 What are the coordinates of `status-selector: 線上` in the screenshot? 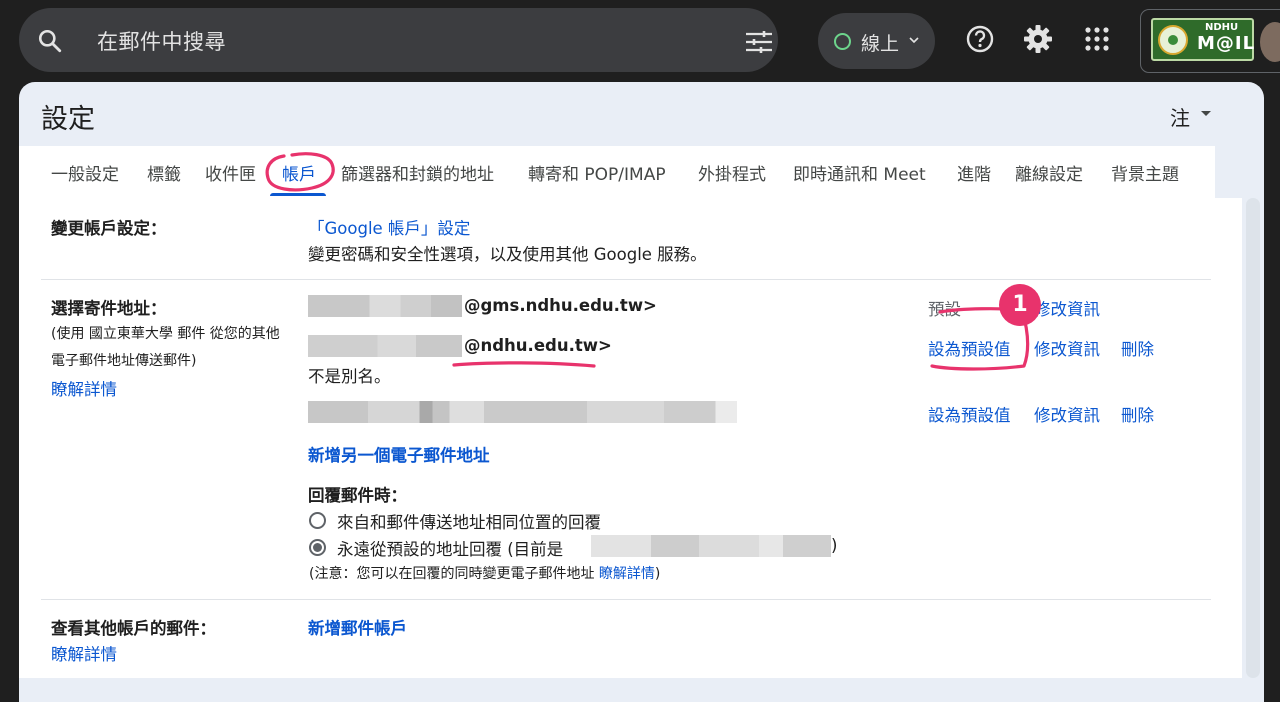 It's located at (876, 41).